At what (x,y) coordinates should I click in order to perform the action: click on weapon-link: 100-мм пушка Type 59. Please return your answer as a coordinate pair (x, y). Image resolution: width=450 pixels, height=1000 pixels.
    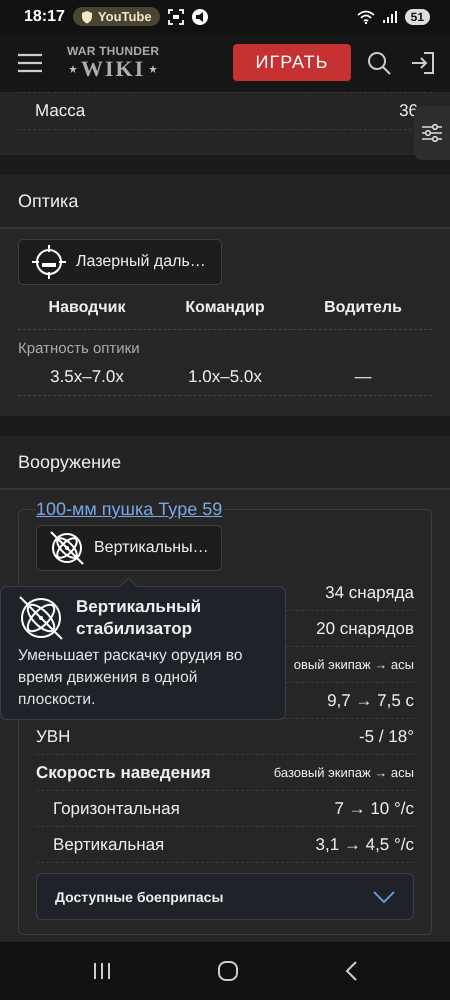
    Looking at the image, I should click on (130, 509).